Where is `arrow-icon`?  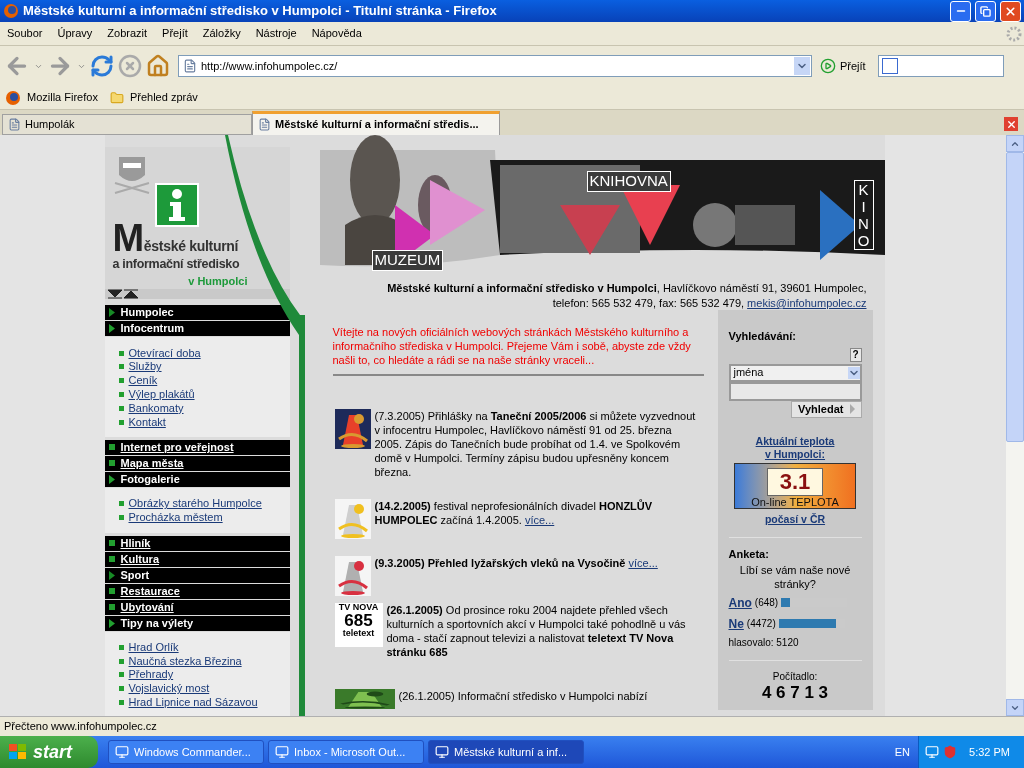
arrow-icon is located at coordinates (852, 409).